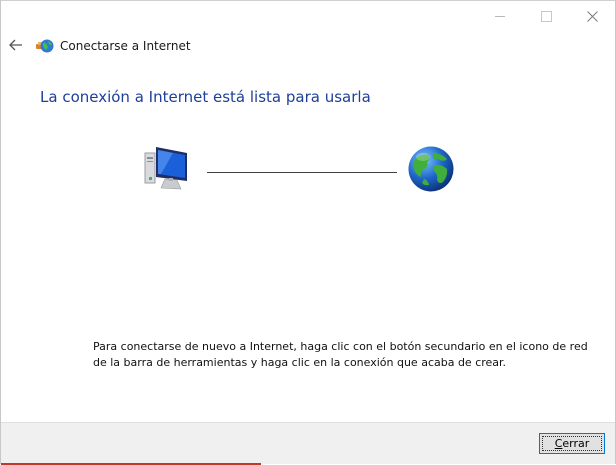 This screenshot has width=616, height=465. Describe the element at coordinates (308, 16) in the screenshot. I see `title-bar` at that location.